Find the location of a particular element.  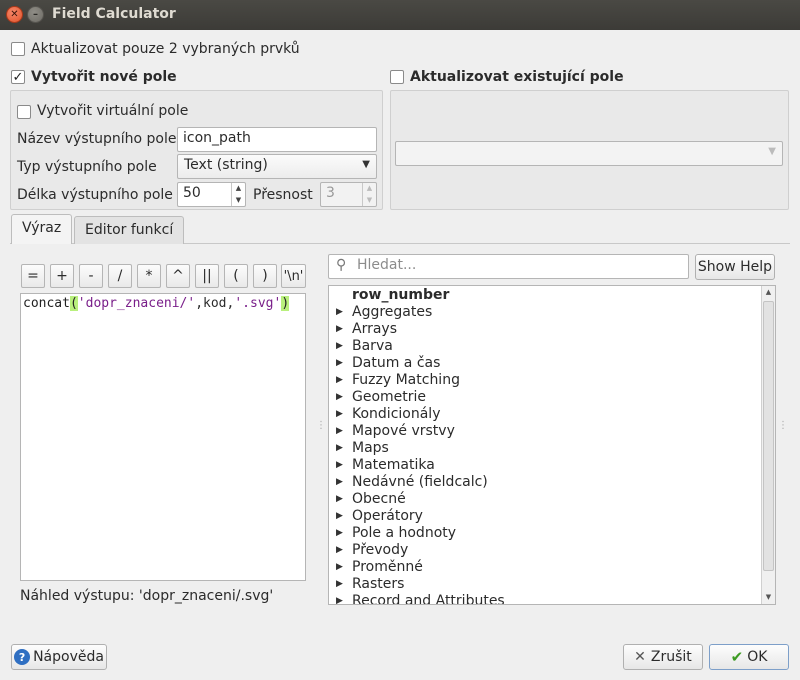

checkmark-icon: ✓ is located at coordinates (18, 77).